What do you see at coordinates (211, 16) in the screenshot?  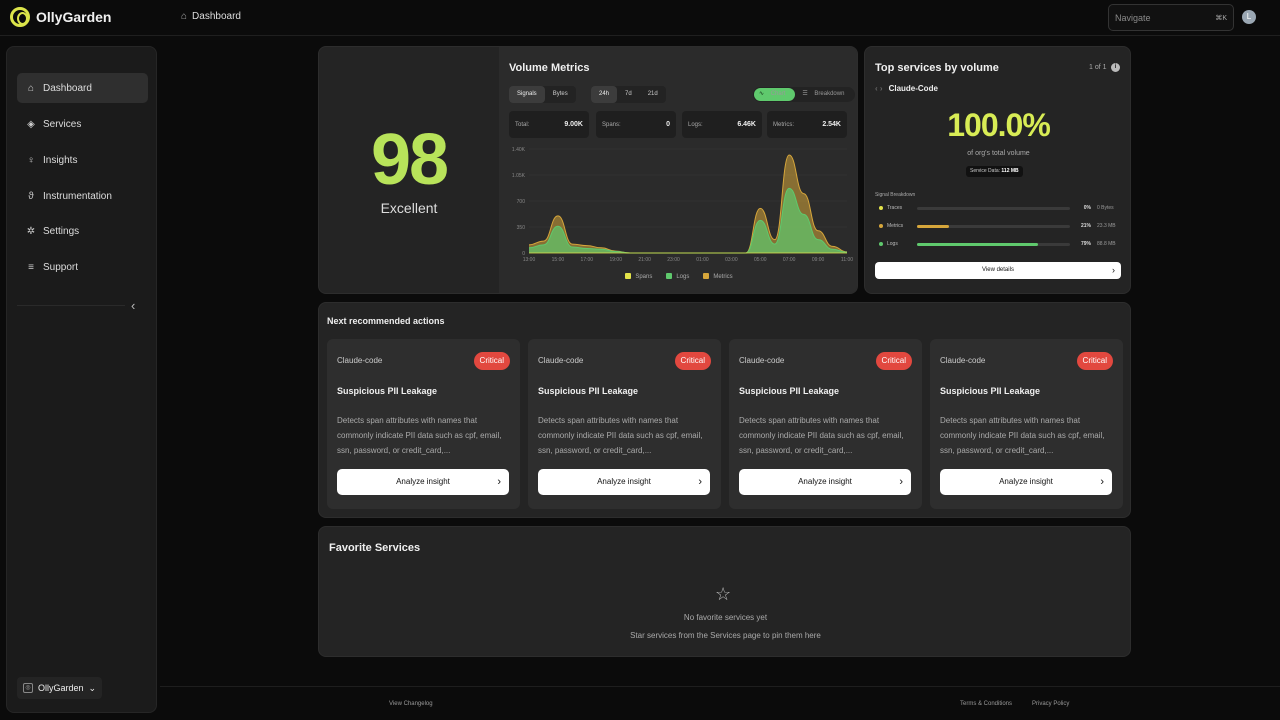 I see `breadcrumb: ⌂ Dashboard` at bounding box center [211, 16].